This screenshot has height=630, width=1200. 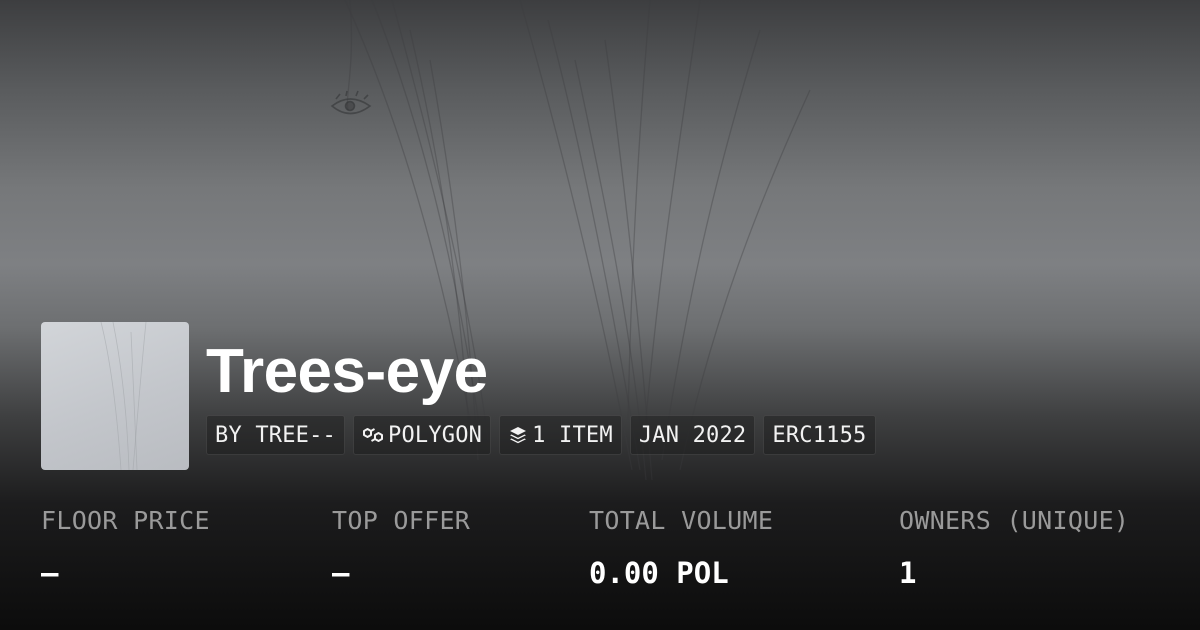 I want to click on stat-value: 1, so click(x=908, y=573).